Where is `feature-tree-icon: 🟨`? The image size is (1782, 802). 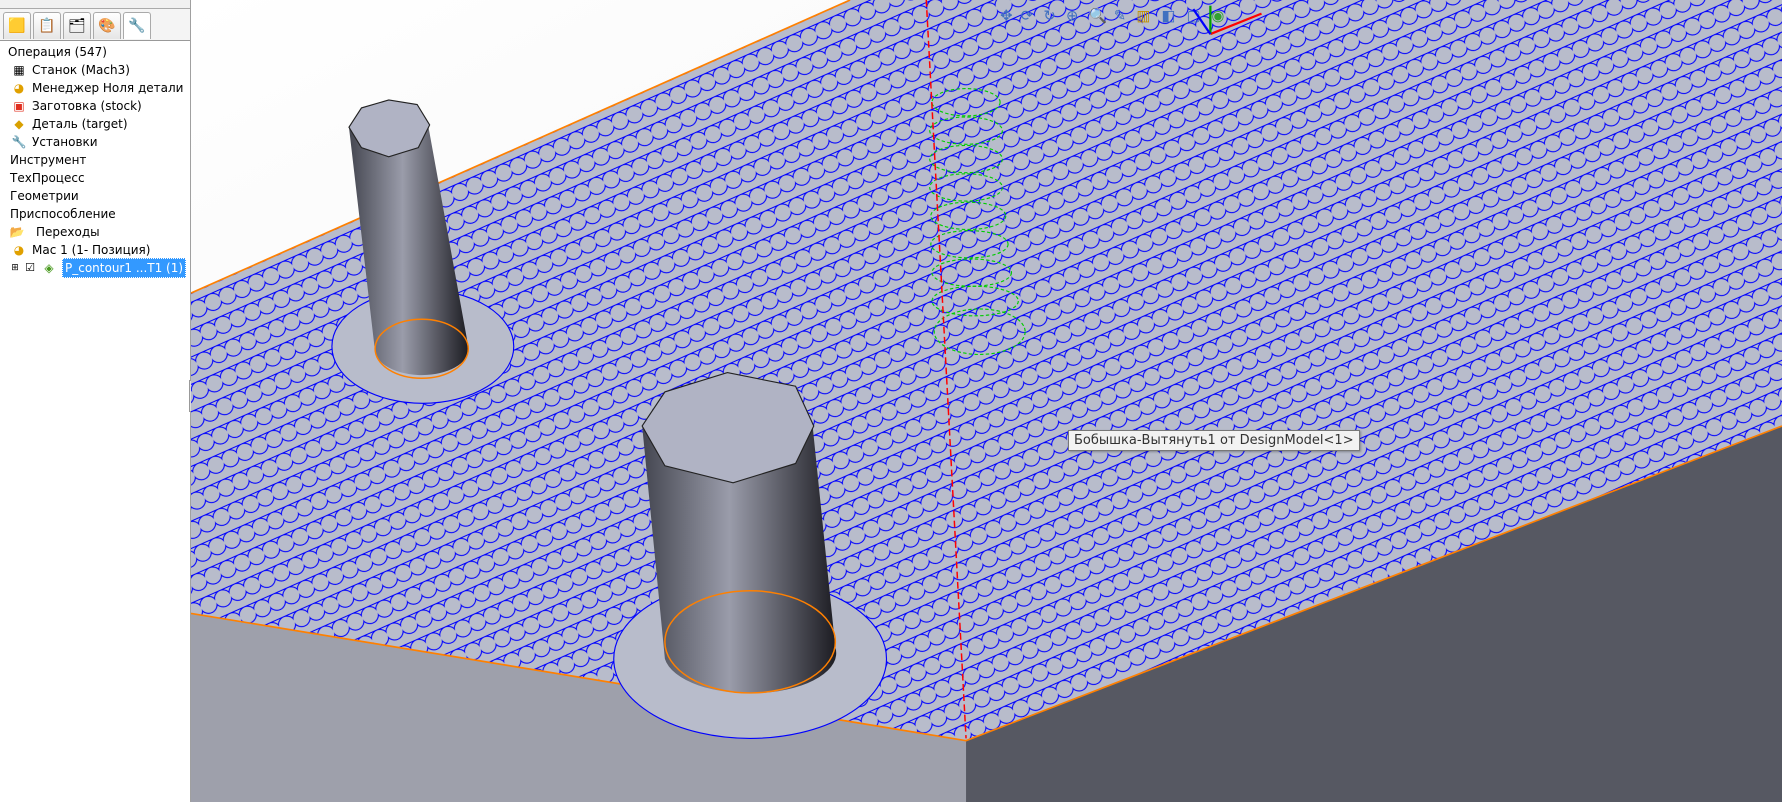
feature-tree-icon: 🟨 is located at coordinates (17, 25).